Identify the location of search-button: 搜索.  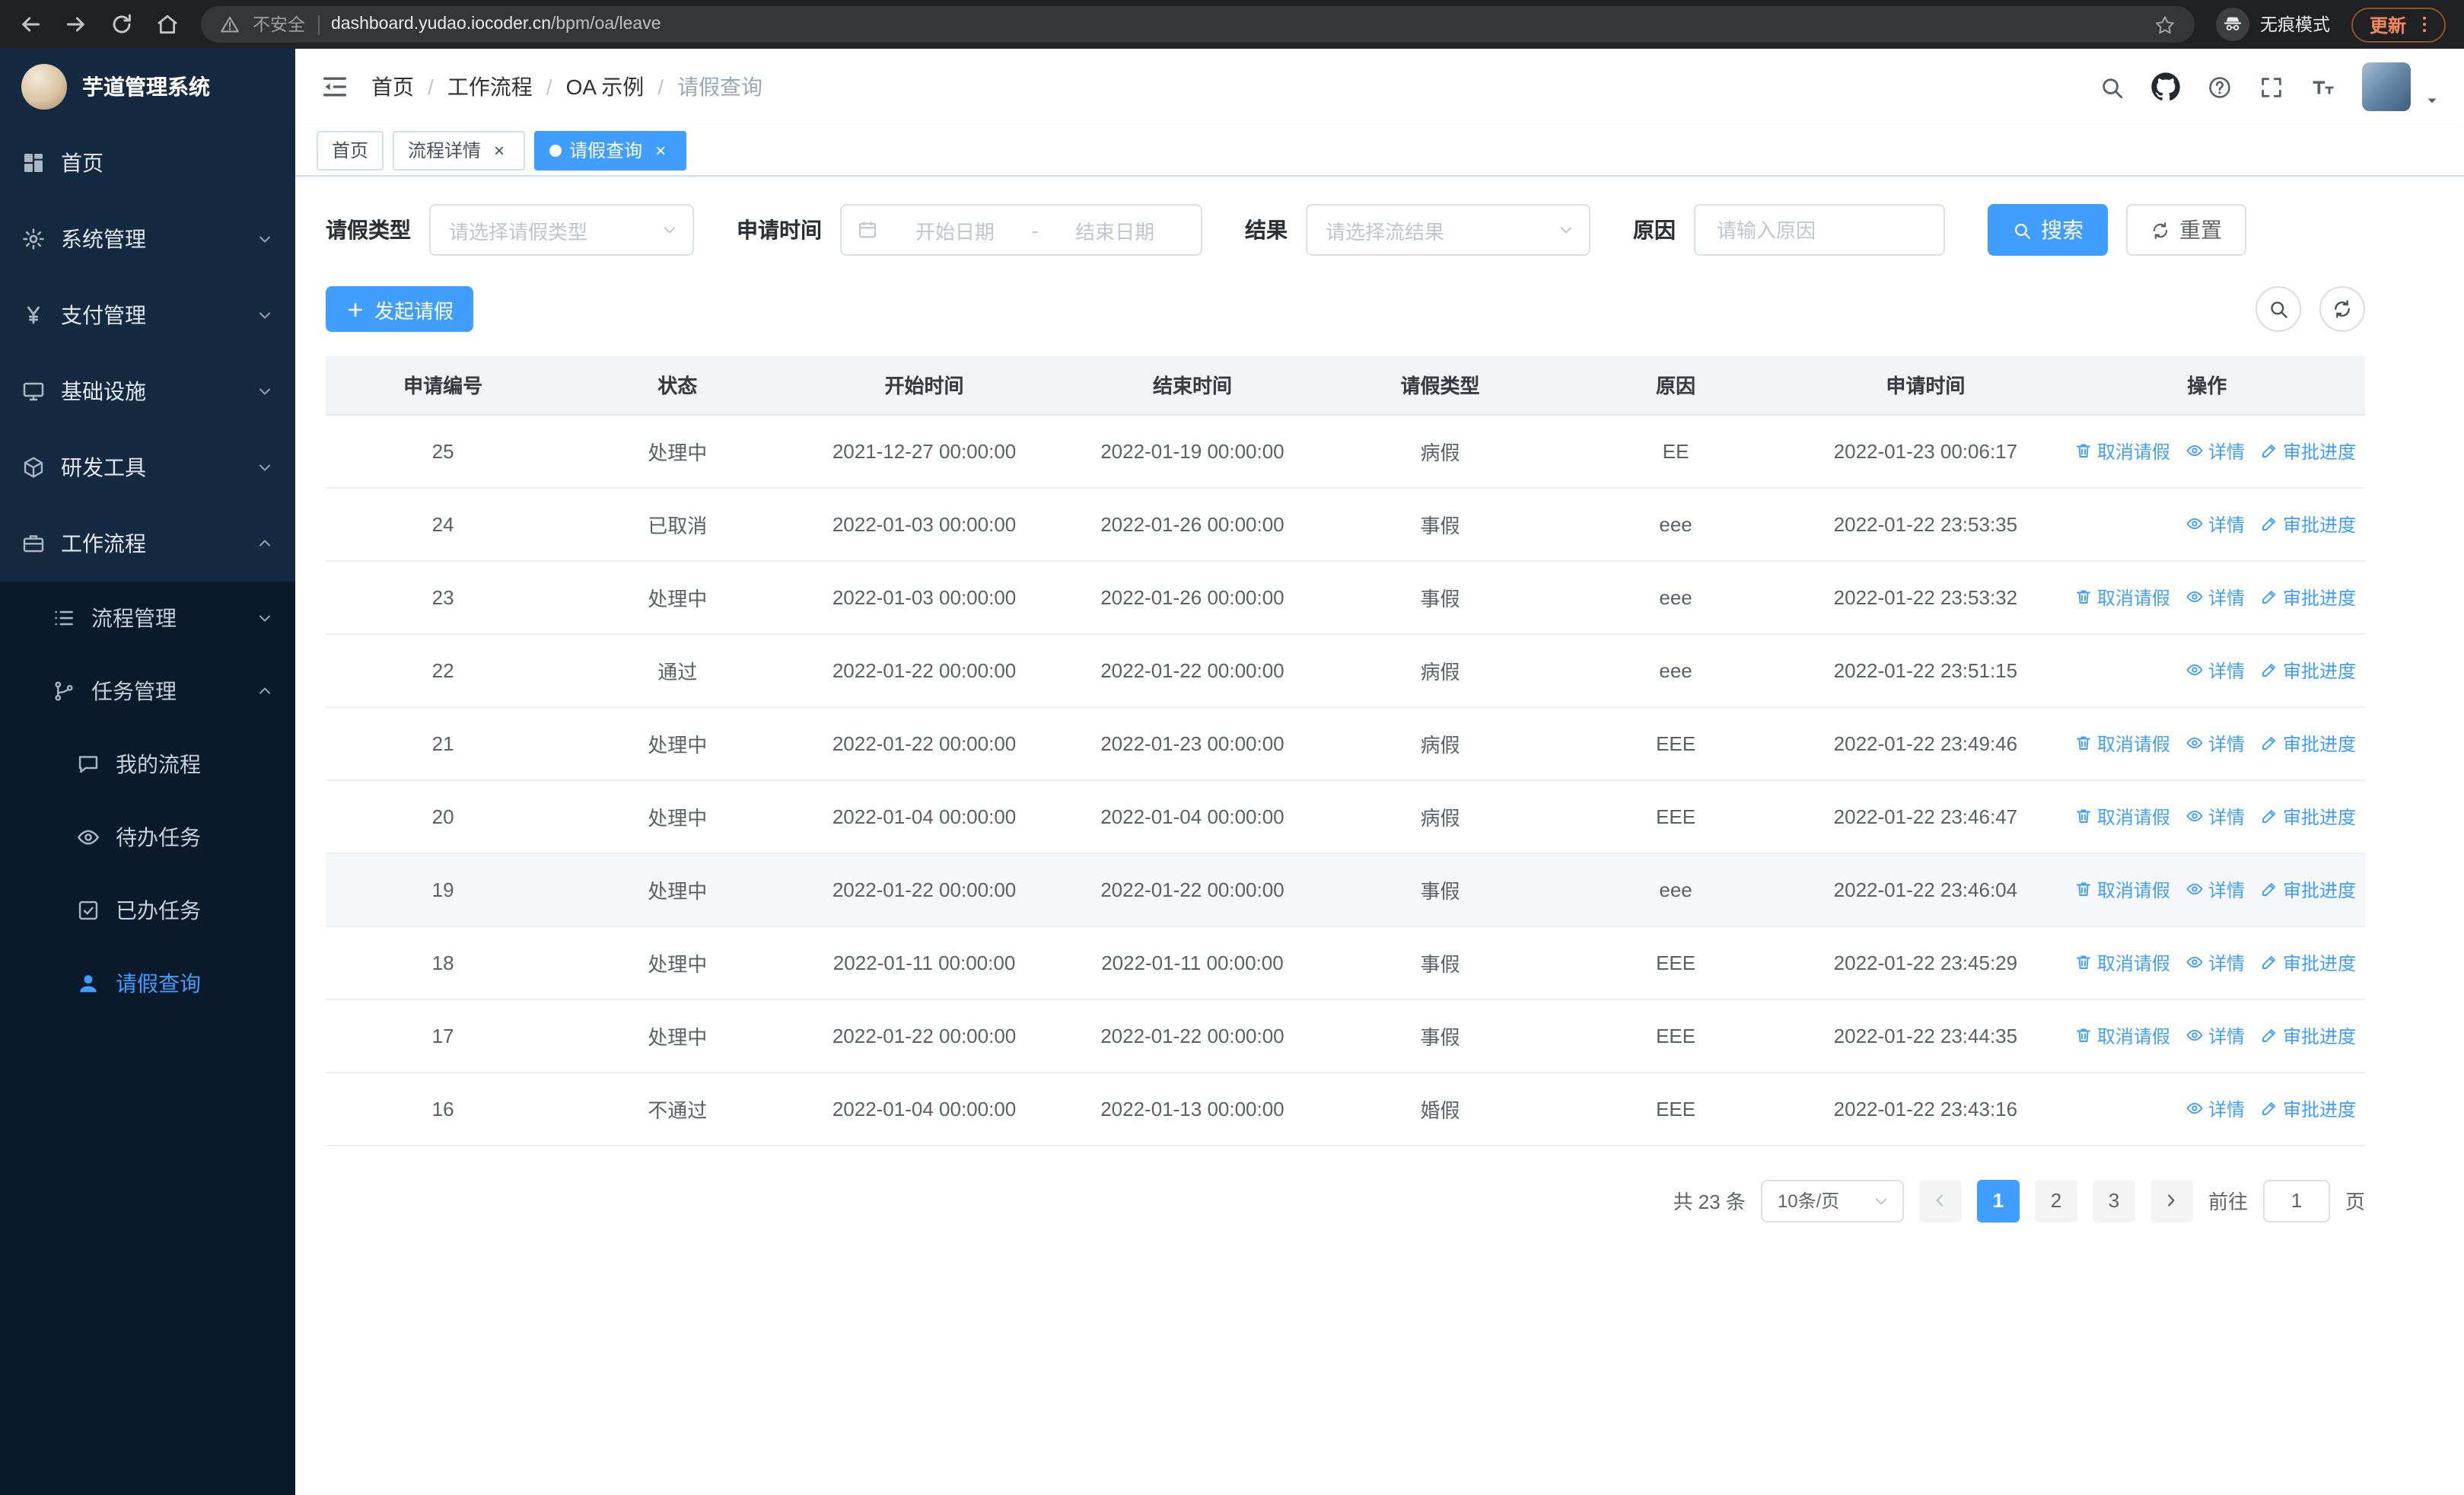
(2048, 230).